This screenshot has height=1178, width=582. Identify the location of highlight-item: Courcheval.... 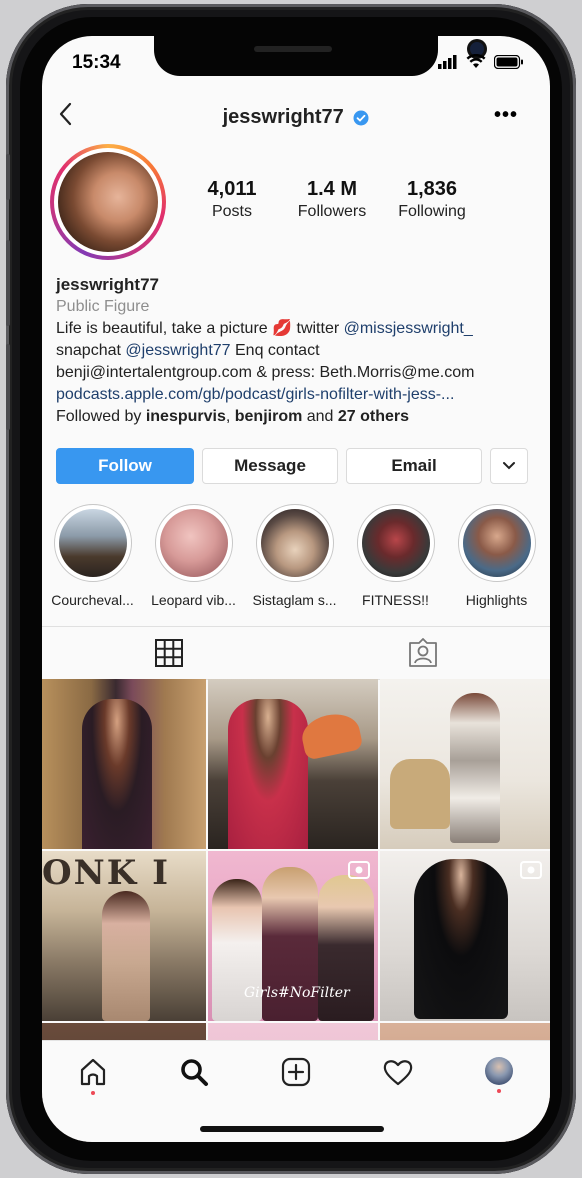
(92, 558).